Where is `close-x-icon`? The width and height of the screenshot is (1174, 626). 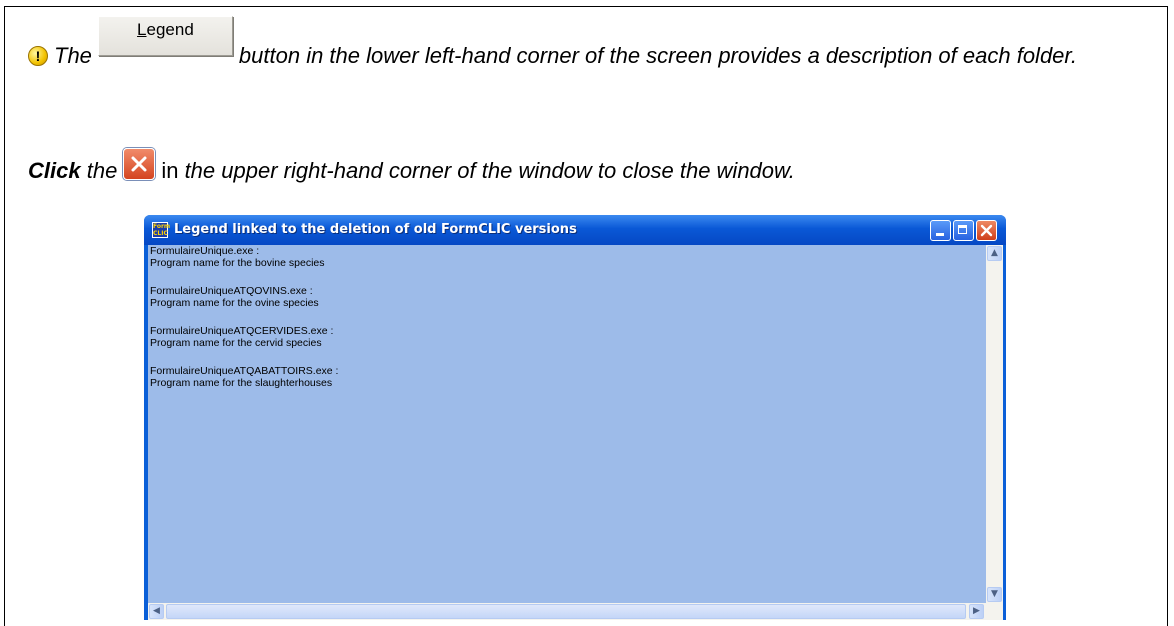 close-x-icon is located at coordinates (986, 230).